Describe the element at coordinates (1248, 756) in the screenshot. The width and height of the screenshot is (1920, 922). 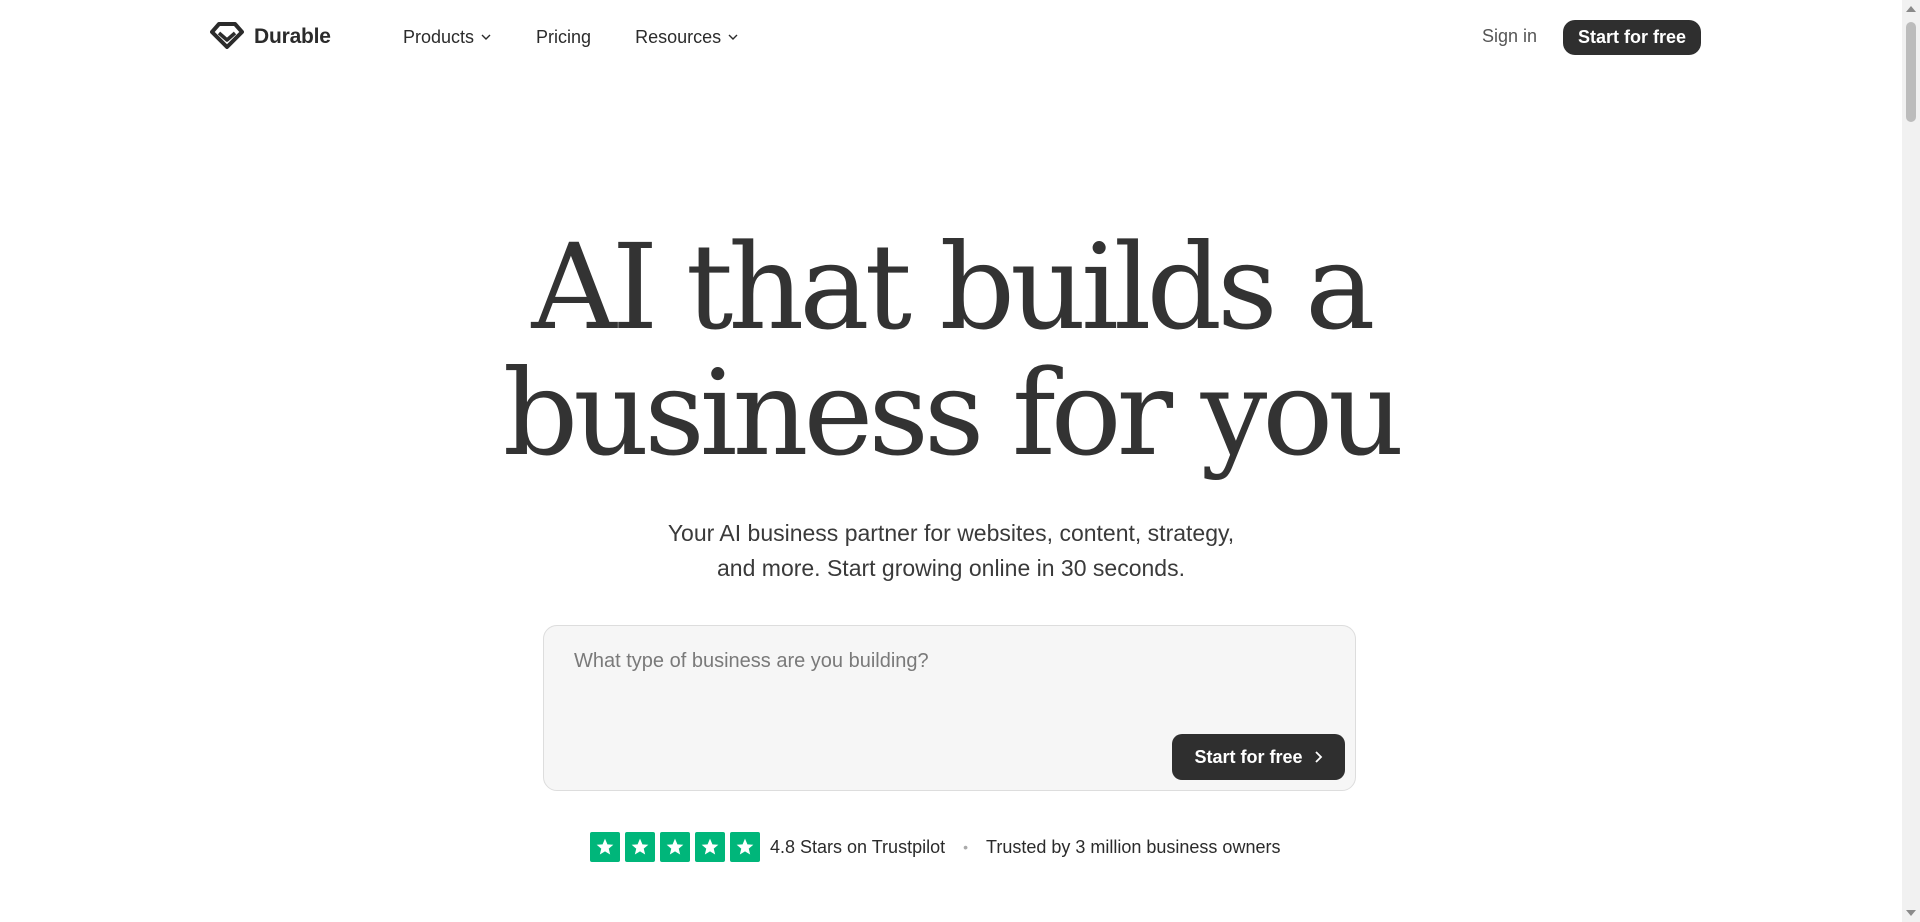
I see `prompt-cta-label: Start for free` at that location.